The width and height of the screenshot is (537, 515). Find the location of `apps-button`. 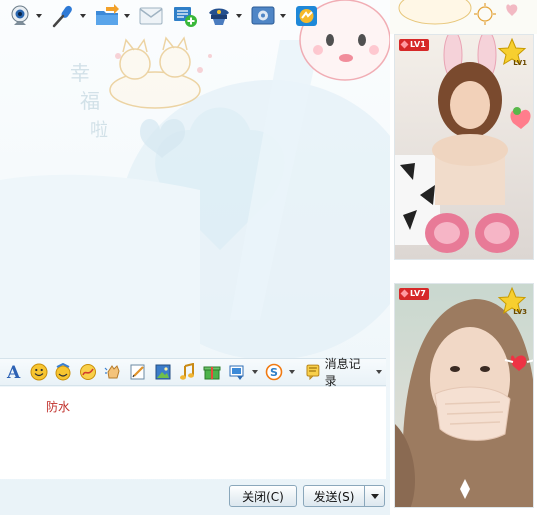

apps-button is located at coordinates (268, 16).